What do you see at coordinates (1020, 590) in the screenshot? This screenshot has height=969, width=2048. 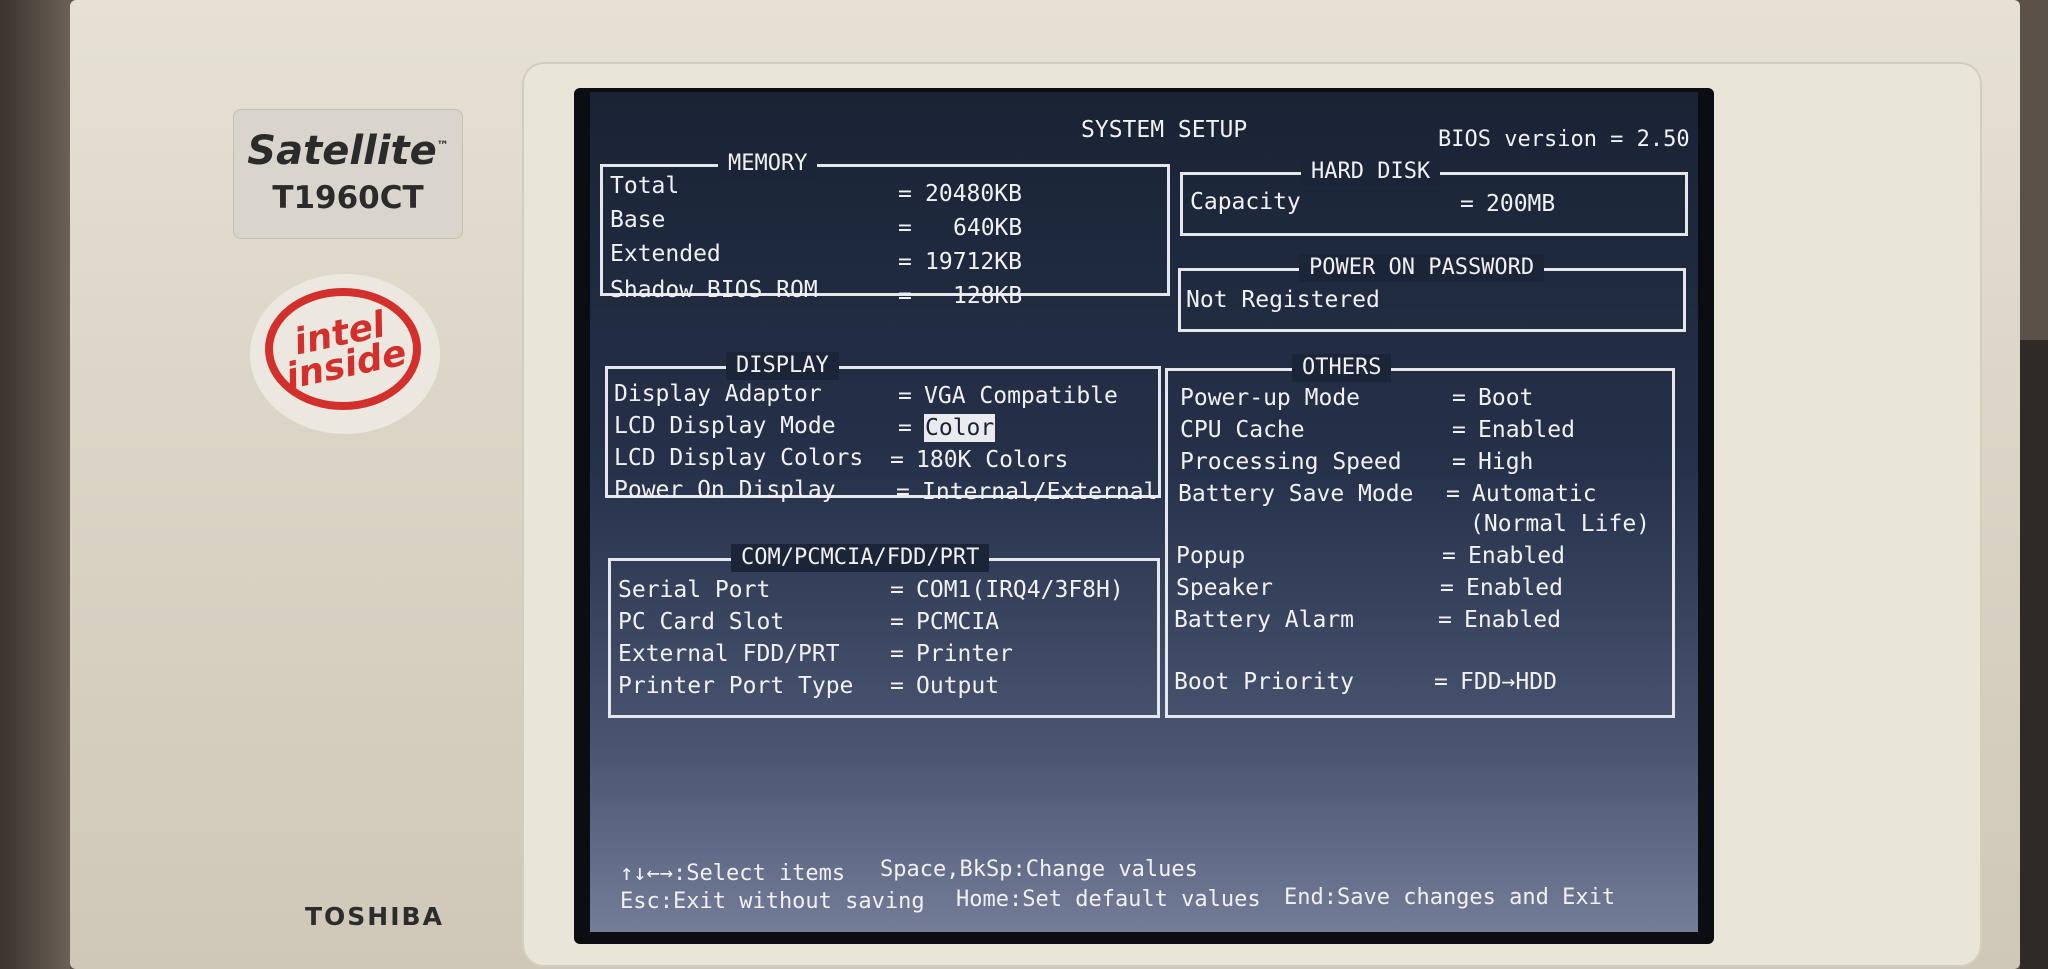 I see `ports-value: COM1(IRQ4/3F8H)` at bounding box center [1020, 590].